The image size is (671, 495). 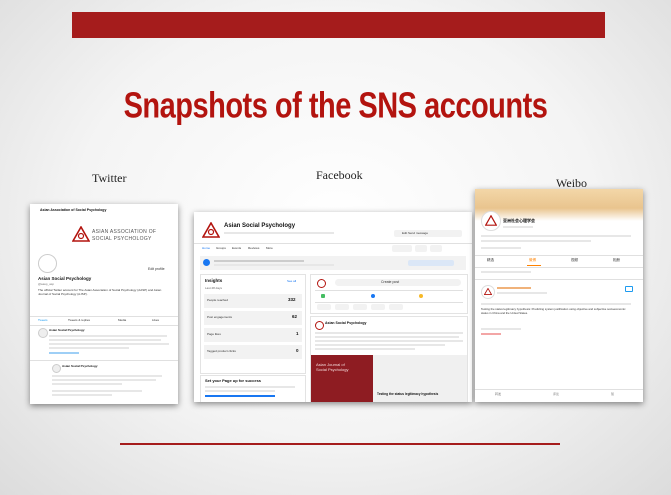 I want to click on tweet-author: Asian Social Psychology, so click(x=67, y=330).